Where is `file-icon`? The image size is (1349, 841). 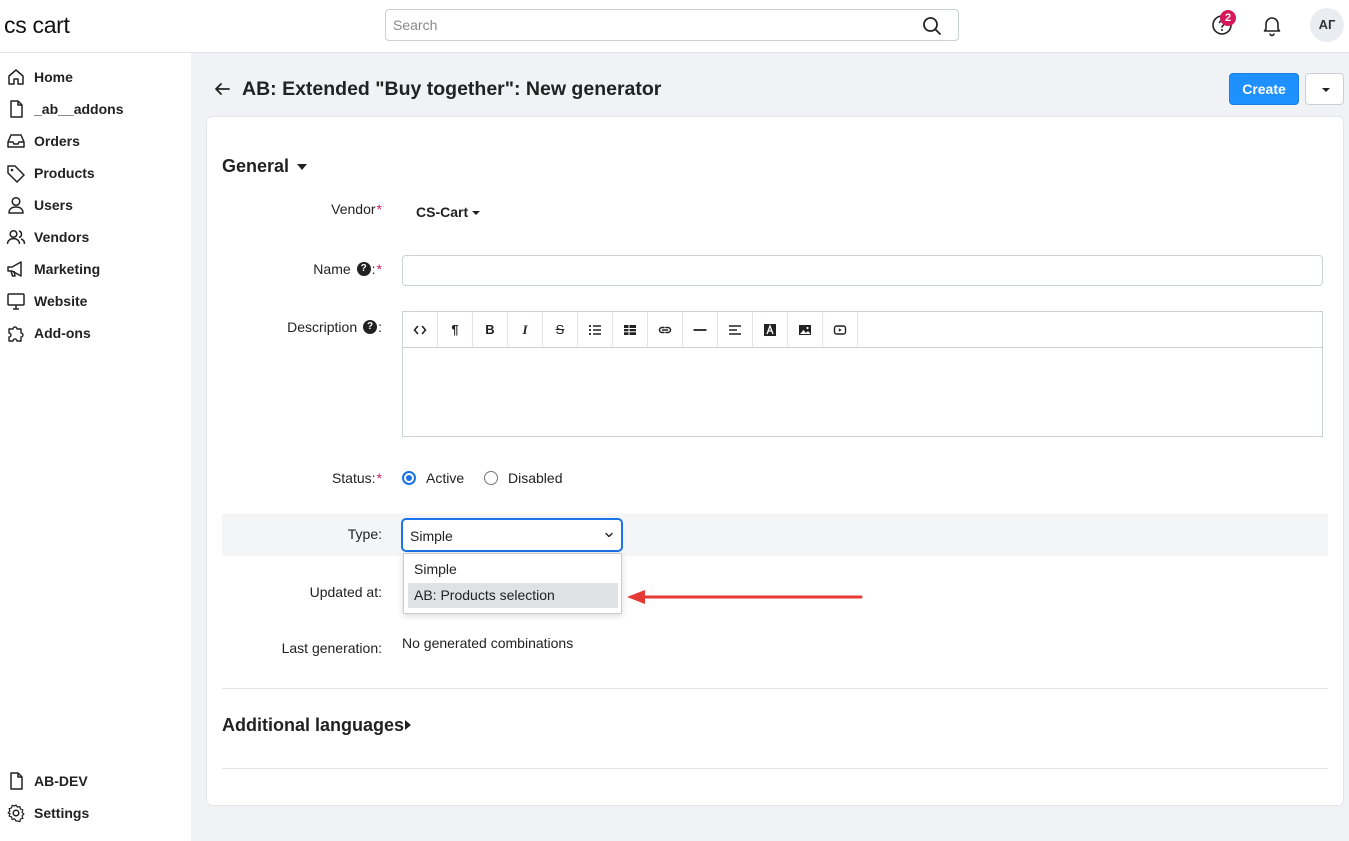
file-icon is located at coordinates (16, 109).